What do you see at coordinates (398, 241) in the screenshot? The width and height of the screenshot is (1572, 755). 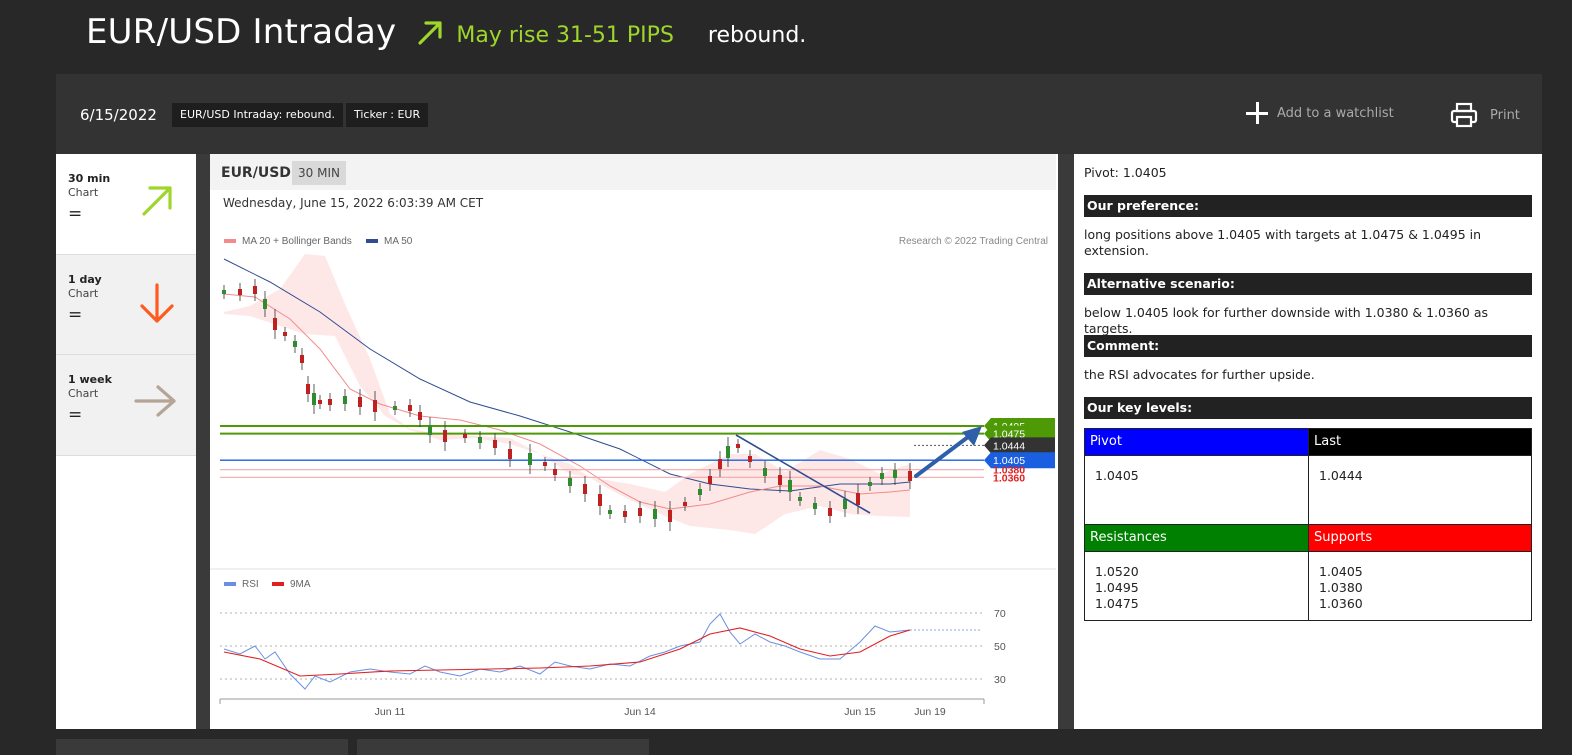 I see `legend-ma50: MA 50` at bounding box center [398, 241].